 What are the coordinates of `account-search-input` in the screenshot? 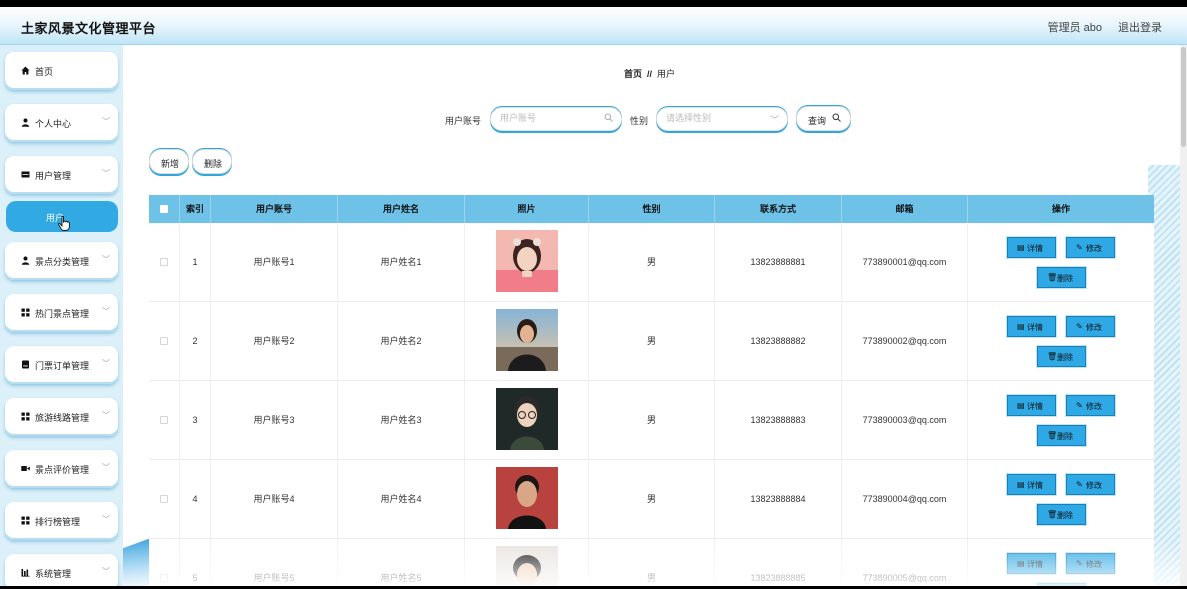 It's located at (550, 118).